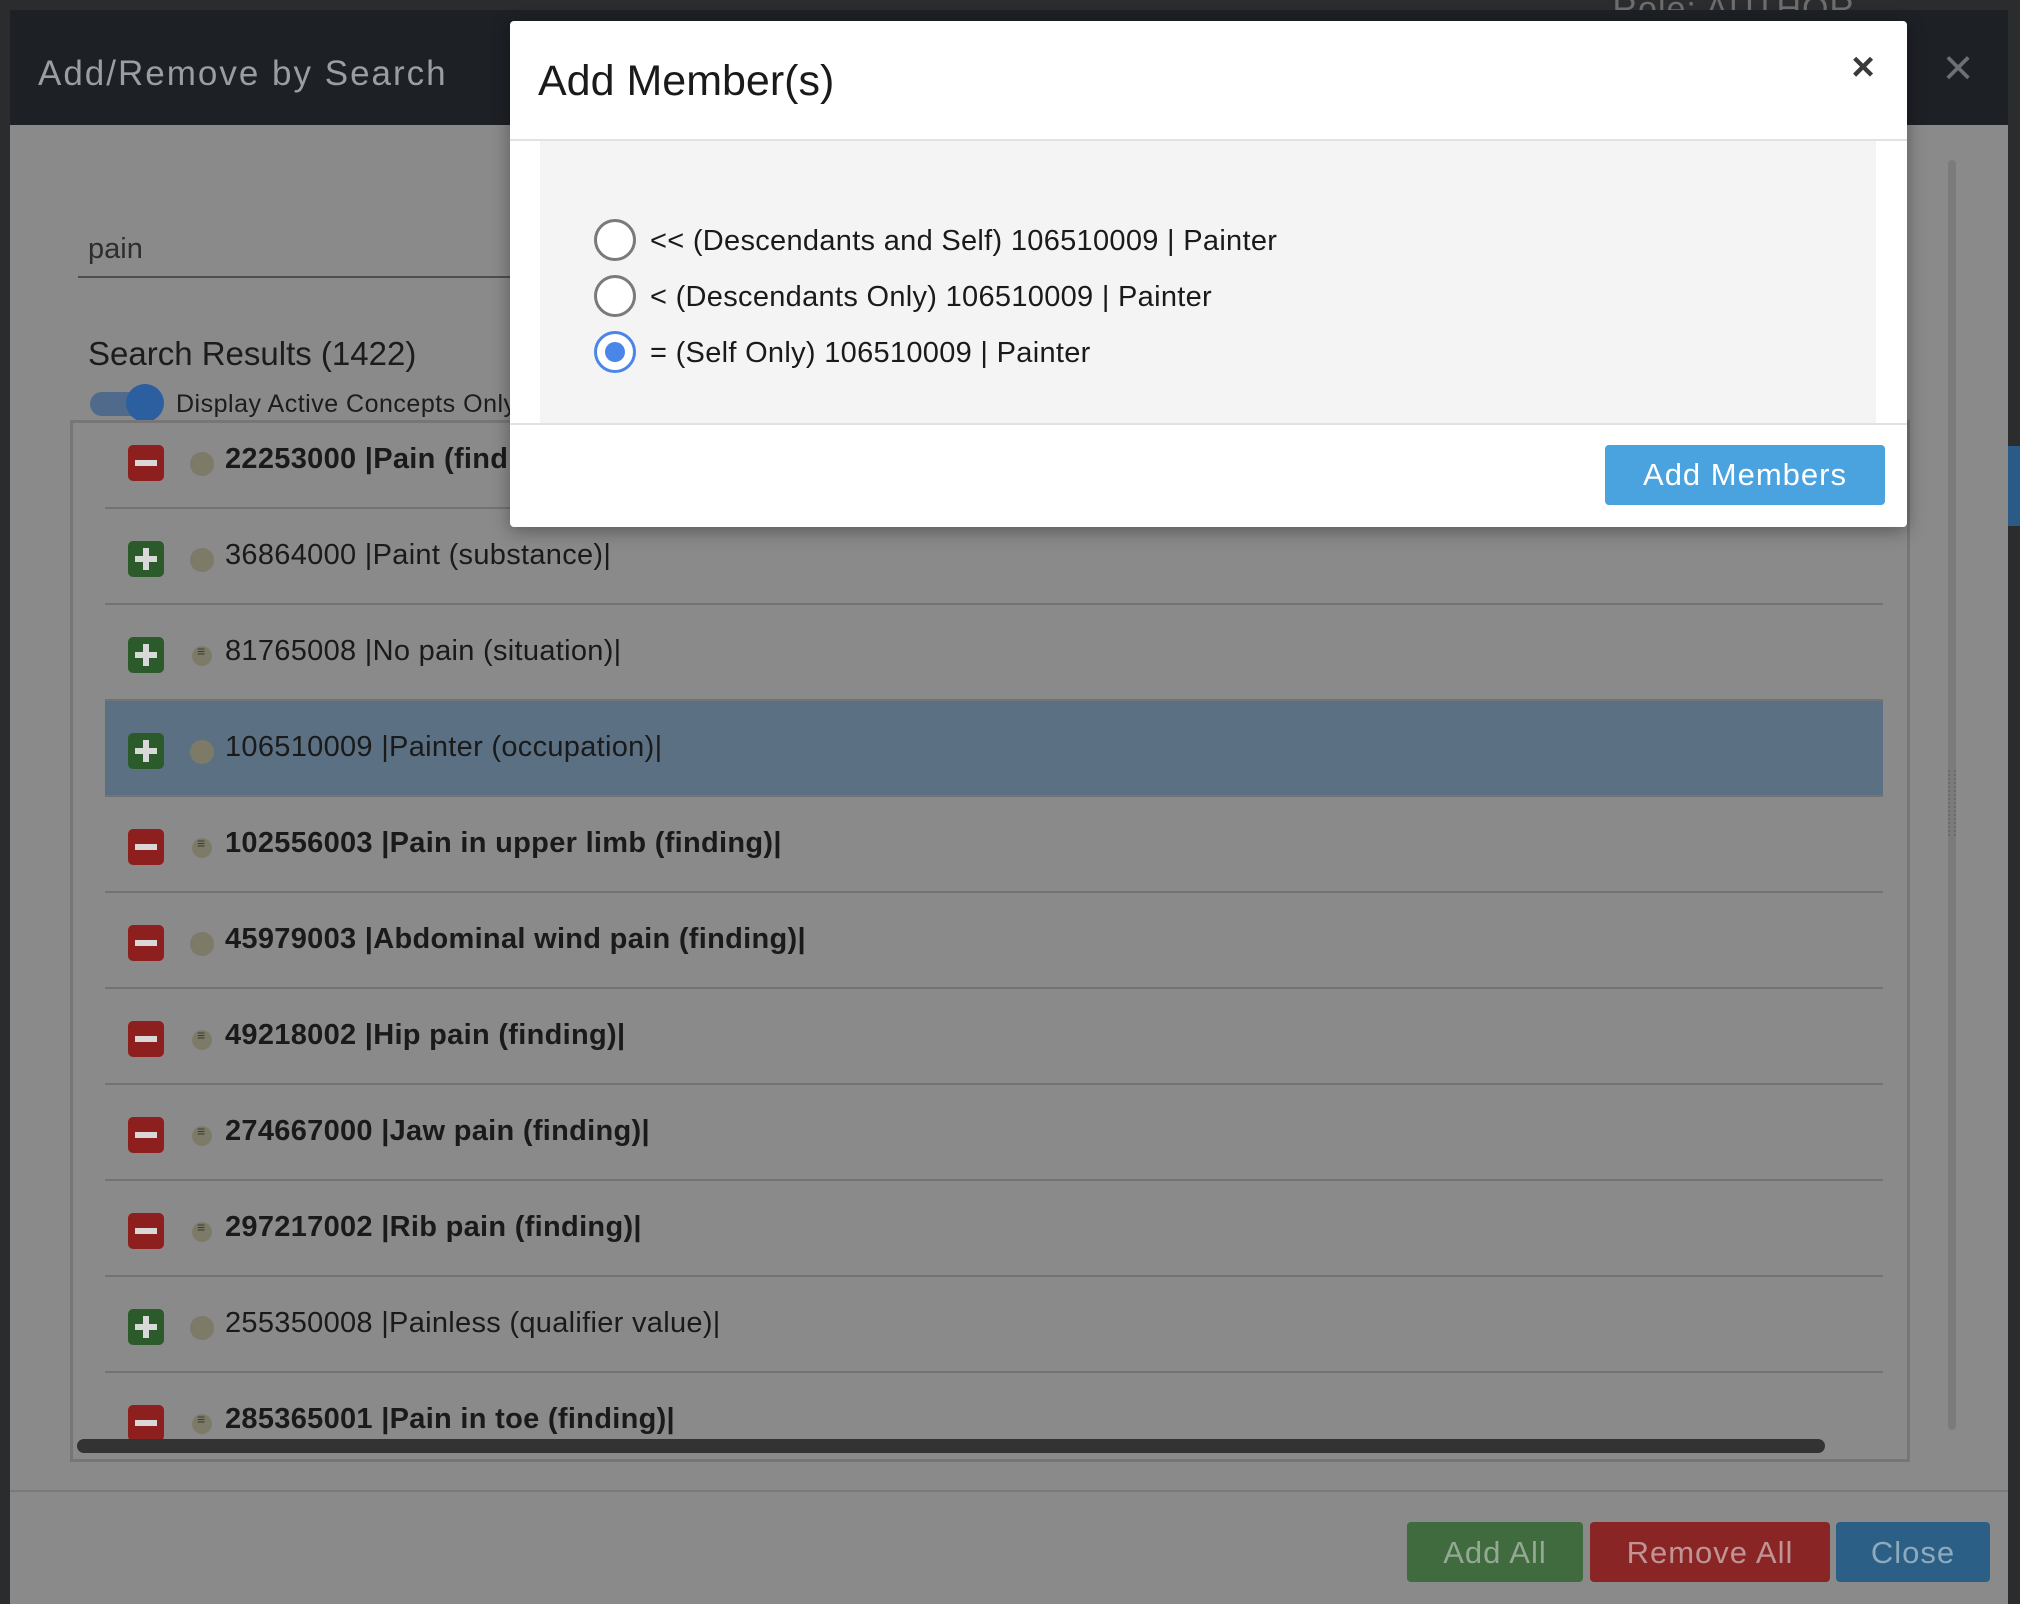 The image size is (2020, 1604). Describe the element at coordinates (994, 845) in the screenshot. I see `result-row: 102556003 |Pain in upper limb (finding)|` at that location.